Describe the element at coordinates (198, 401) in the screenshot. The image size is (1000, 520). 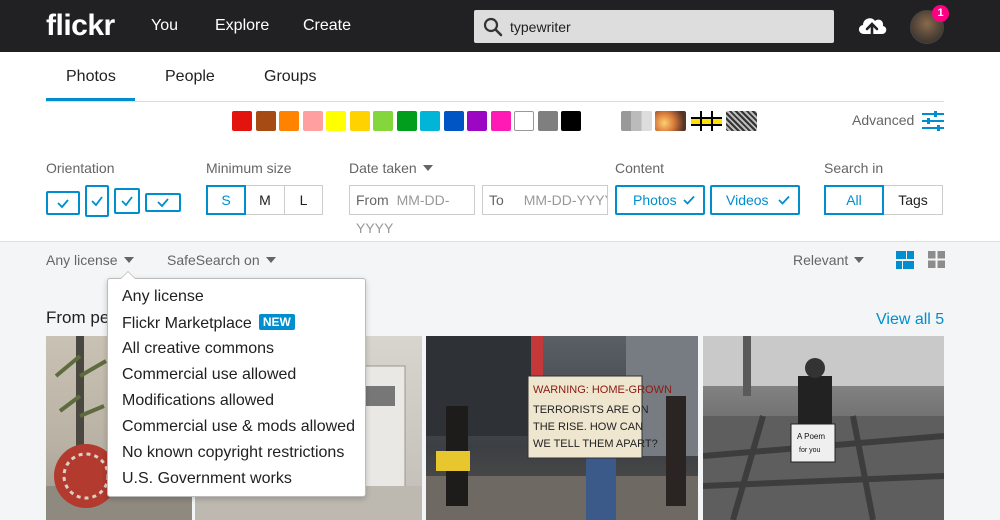
I see `menu-item-modifications: Modifications allowed` at that location.